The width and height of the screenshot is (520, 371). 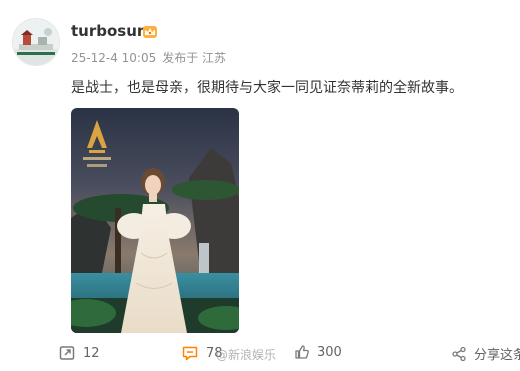 I want to click on post-meta: 25-12-4 10:05 发布于 江苏, so click(x=148, y=57).